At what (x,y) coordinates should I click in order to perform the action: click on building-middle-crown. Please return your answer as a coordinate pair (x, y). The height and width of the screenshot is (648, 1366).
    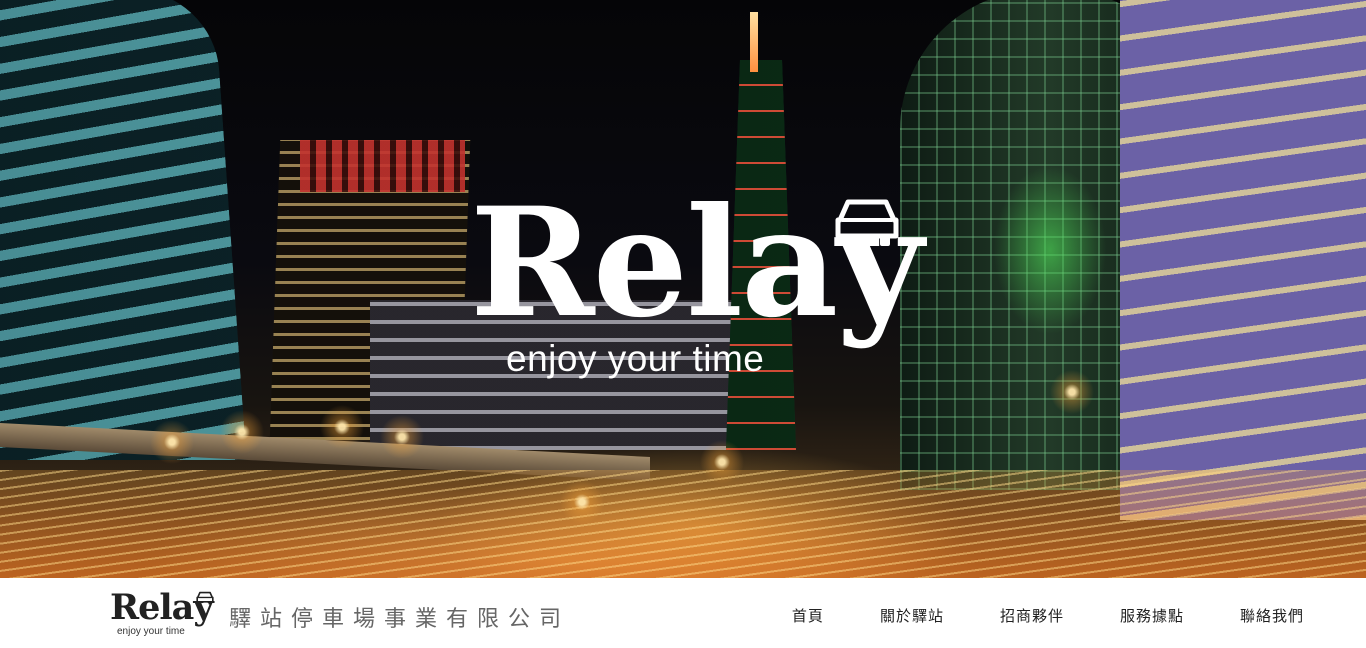
    Looking at the image, I should click on (382, 166).